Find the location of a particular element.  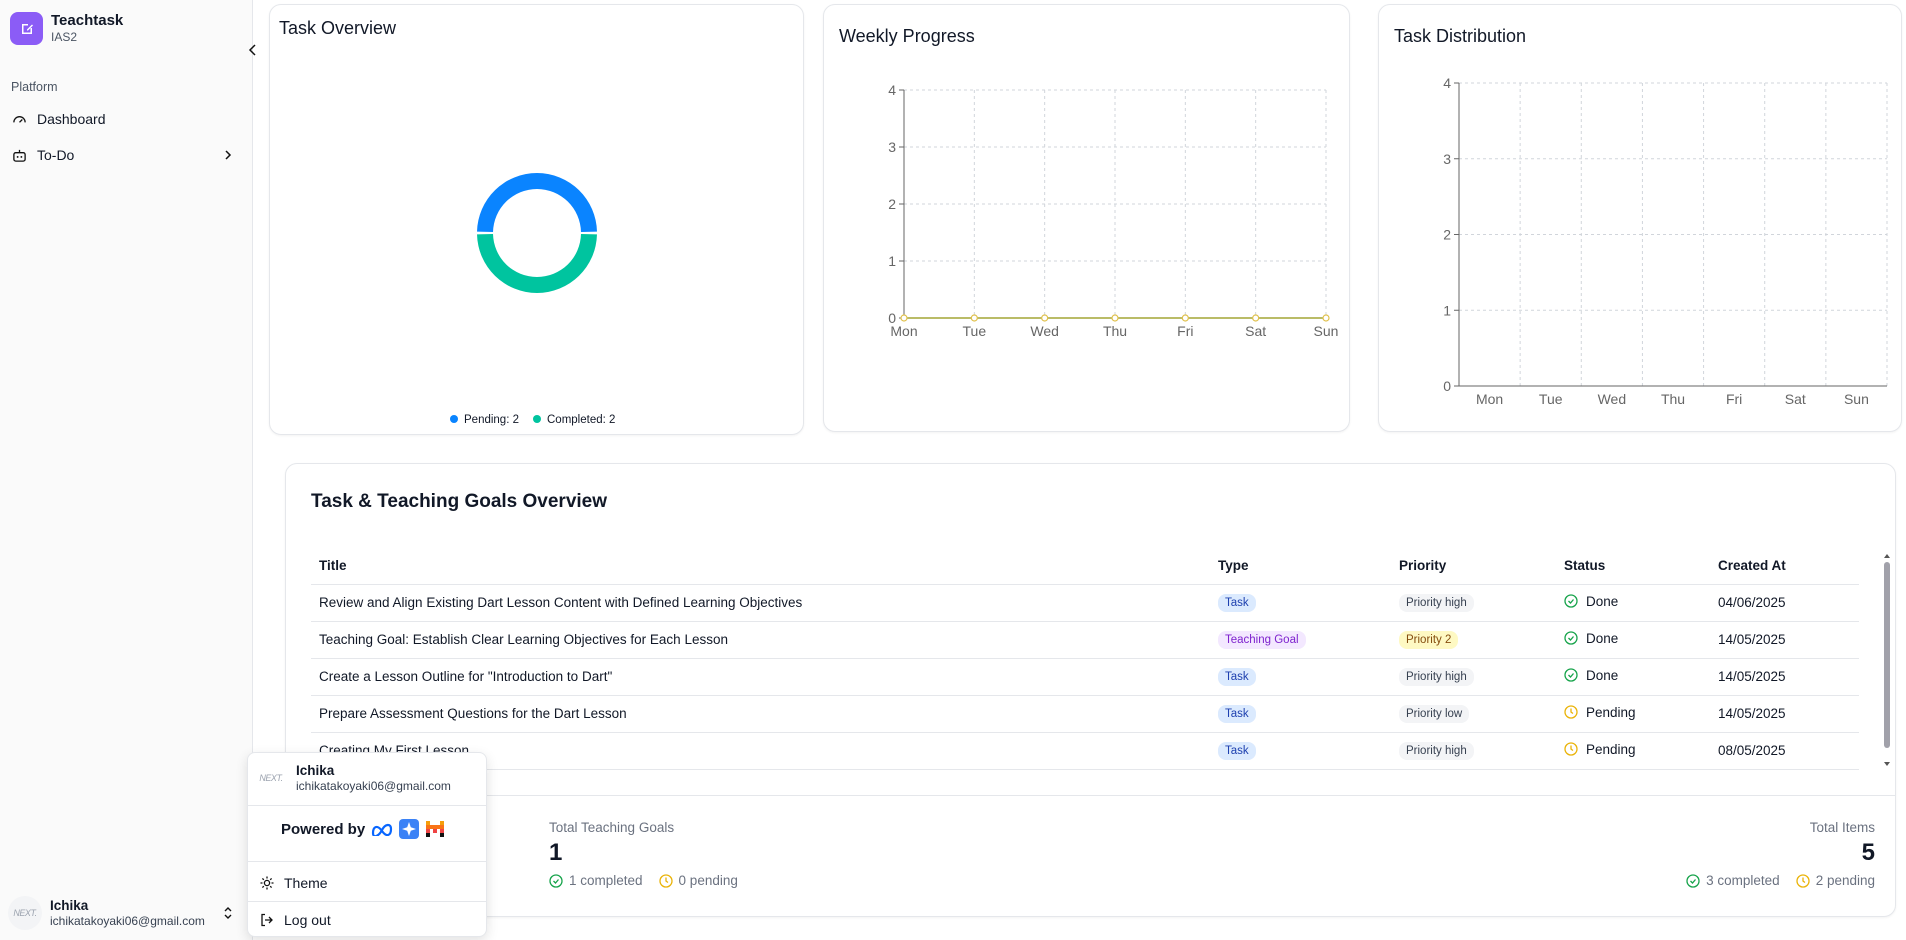

stat-meta: 3 completed 2 pending is located at coordinates (1780, 880).